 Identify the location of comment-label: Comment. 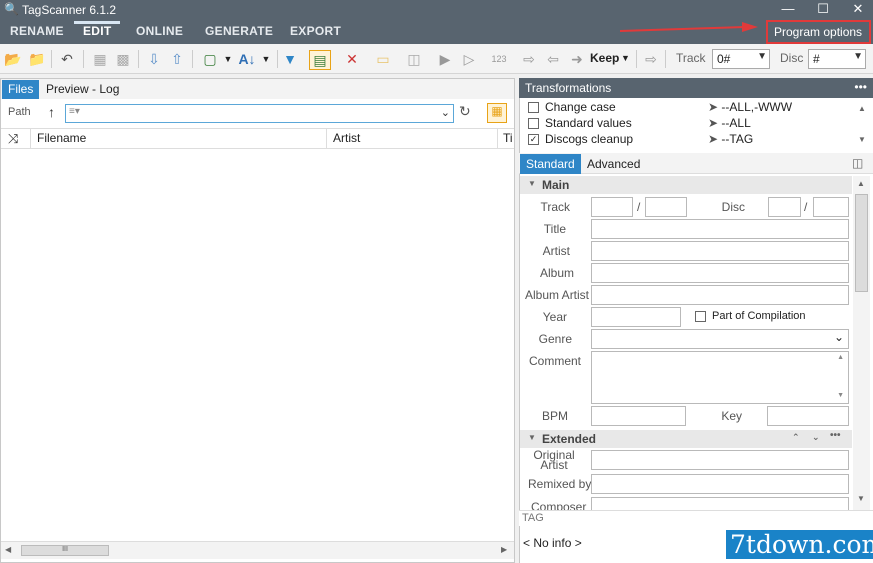
(554, 361).